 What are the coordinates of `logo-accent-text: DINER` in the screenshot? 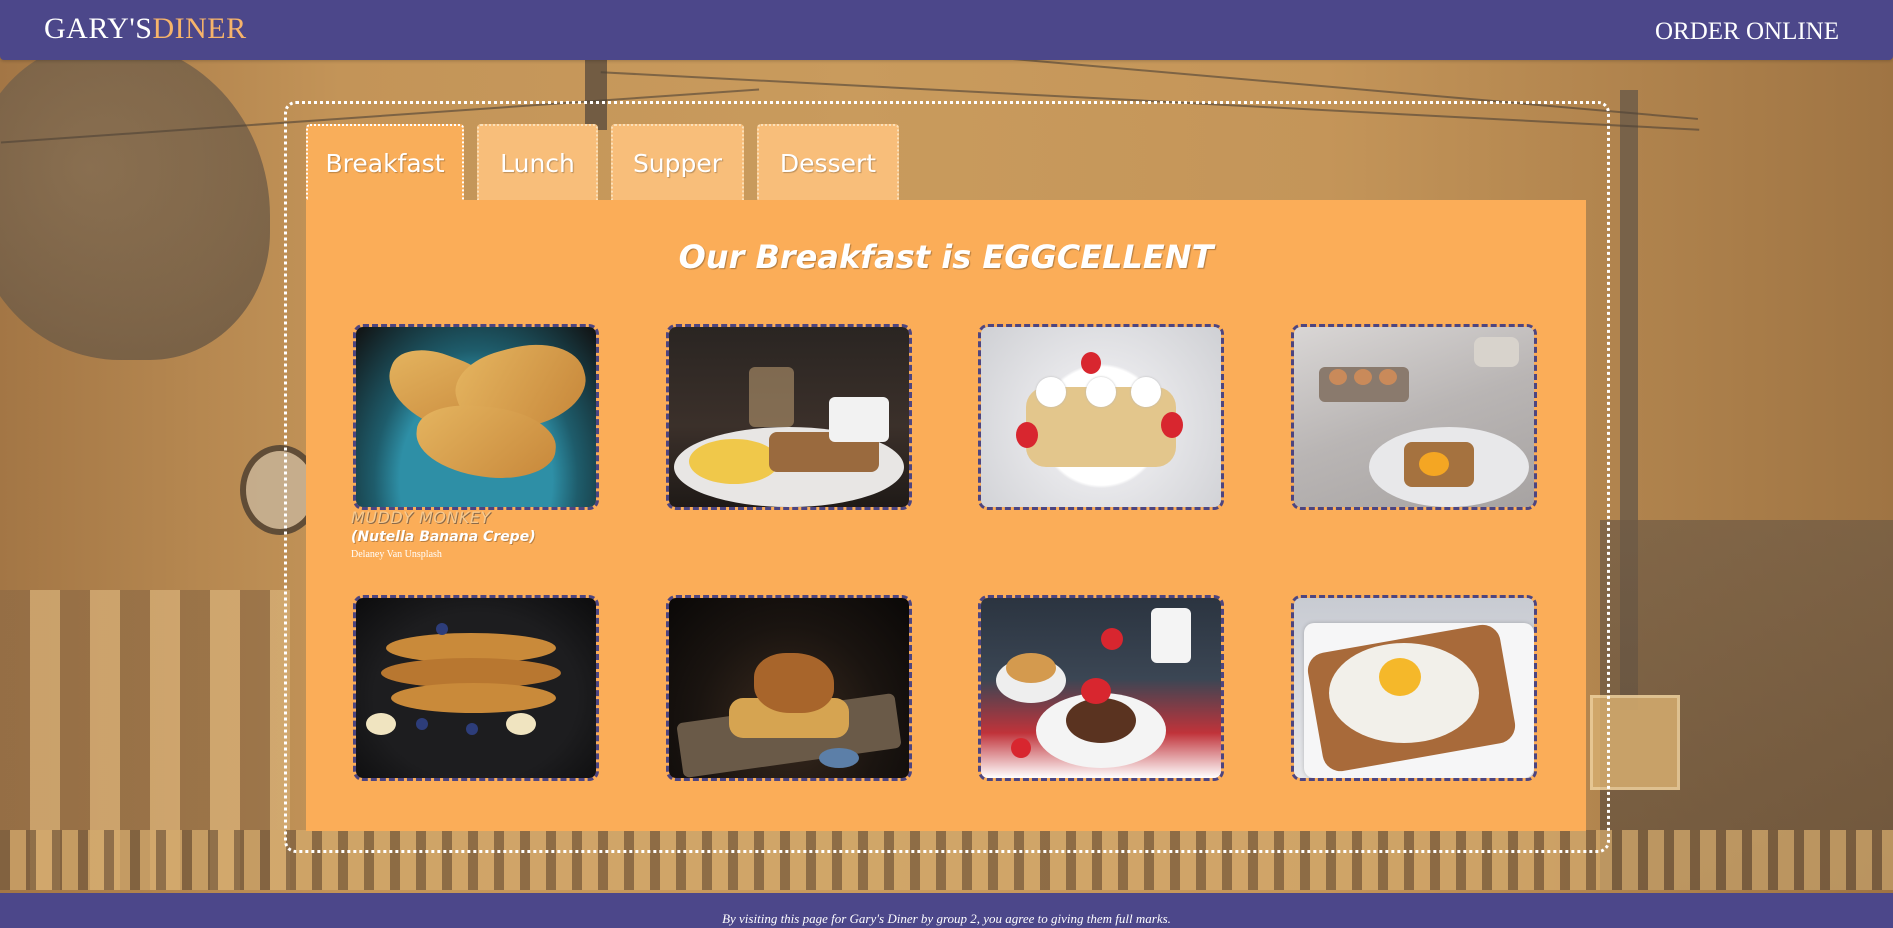 It's located at (199, 28).